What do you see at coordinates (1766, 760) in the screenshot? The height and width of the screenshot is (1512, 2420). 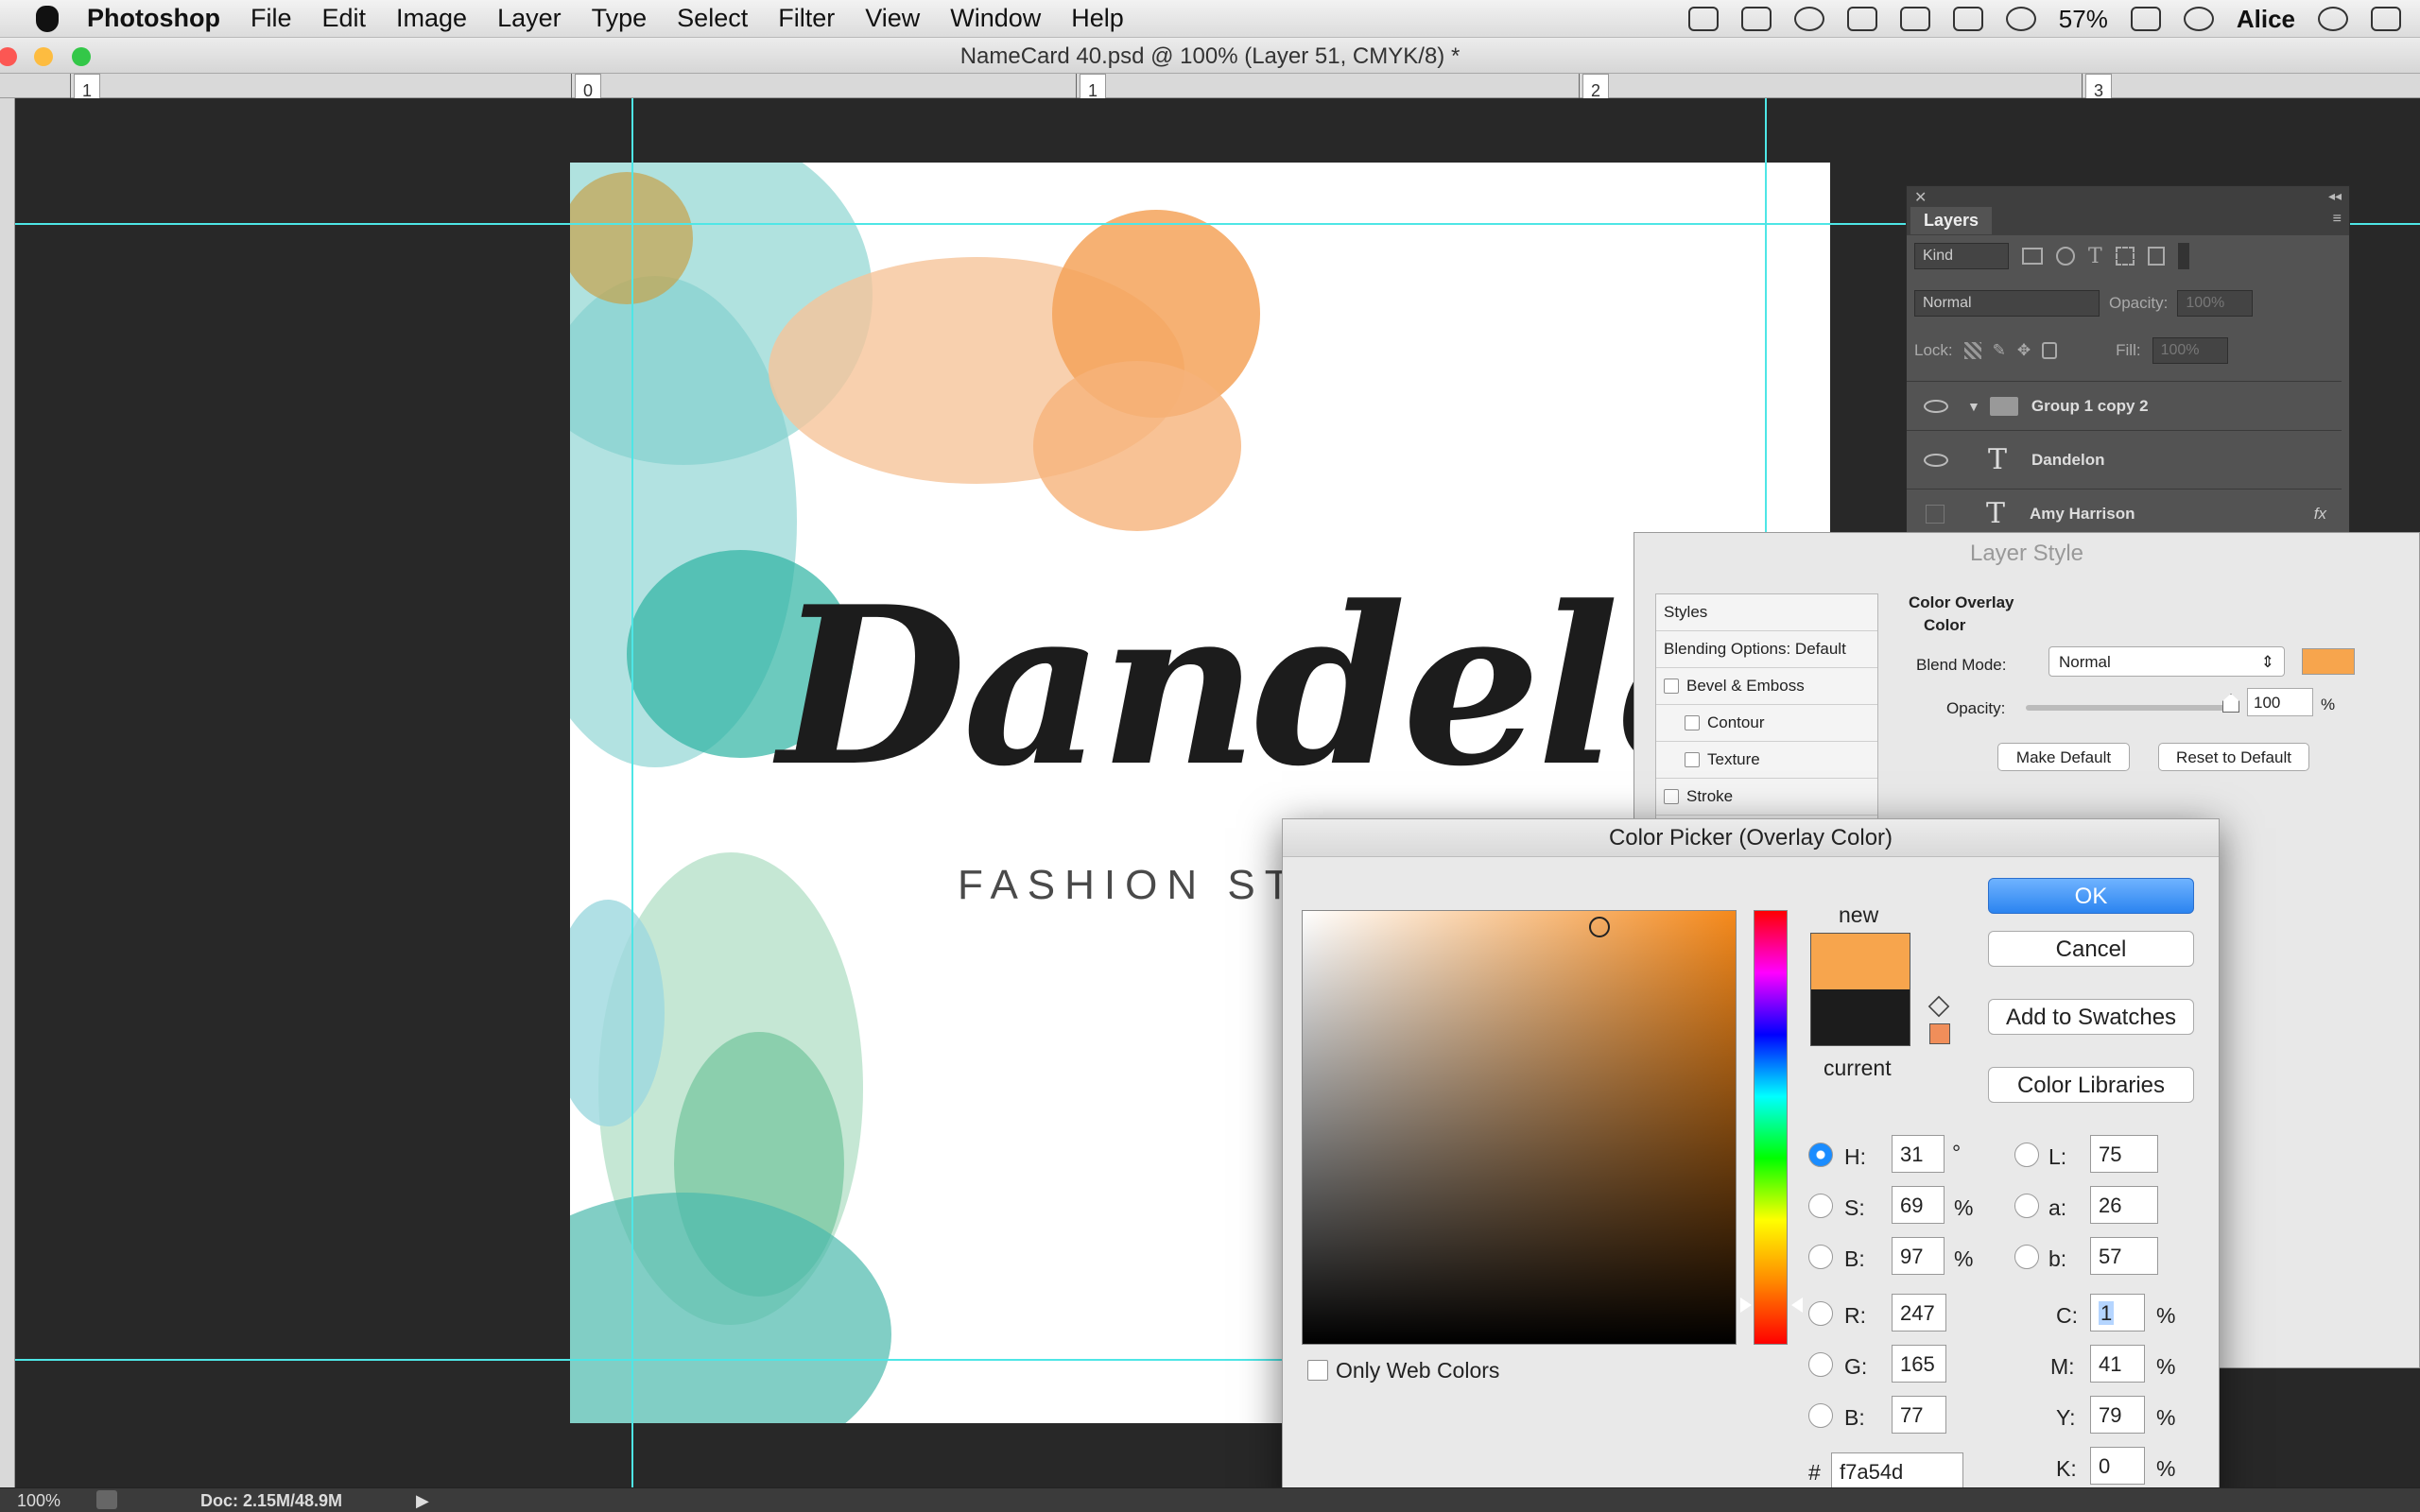 I see `texture-item: Texture` at bounding box center [1766, 760].